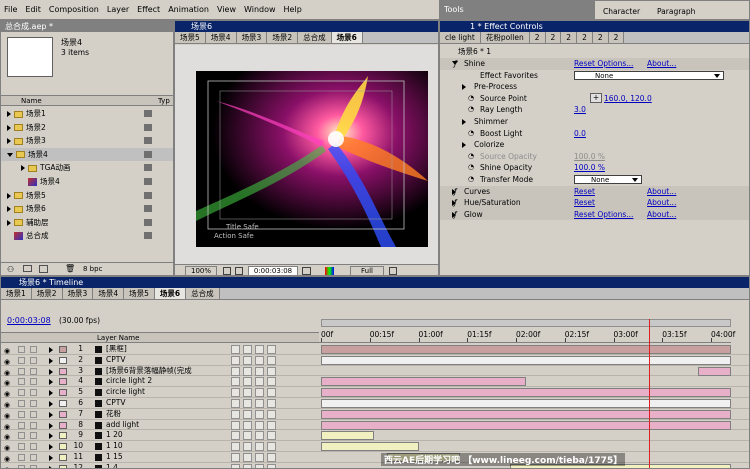 Image resolution: width=750 pixels, height=469 pixels. Describe the element at coordinates (375, 360) in the screenshot. I see `timeline-layer-row: ◉ 2 CPTV` at that location.